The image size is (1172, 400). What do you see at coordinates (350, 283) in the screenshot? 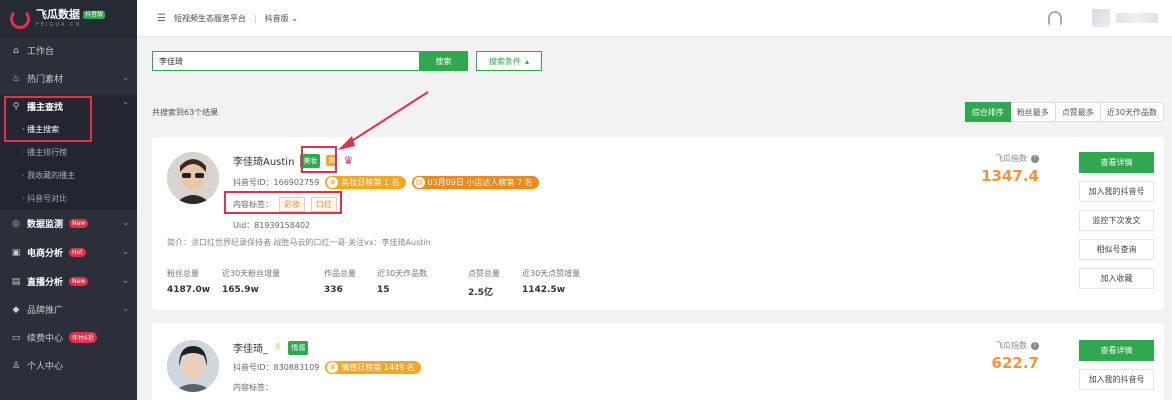
I see `stat-works: 作品总量 336` at bounding box center [350, 283].